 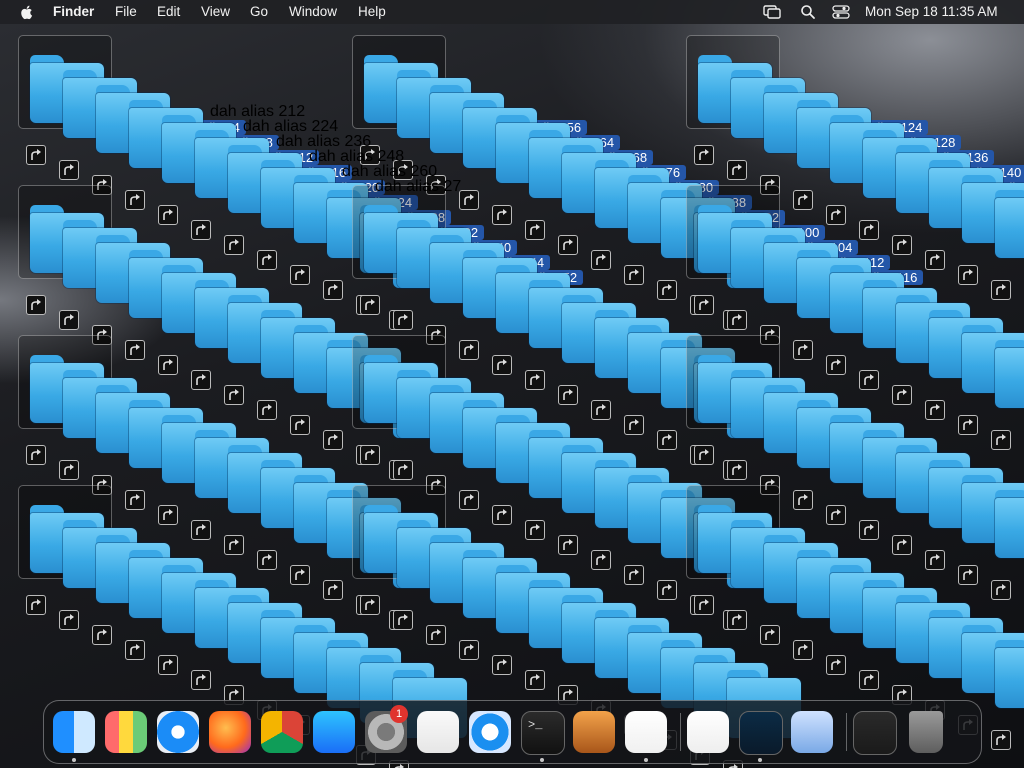 What do you see at coordinates (334, 732) in the screenshot?
I see `app-store-icon` at bounding box center [334, 732].